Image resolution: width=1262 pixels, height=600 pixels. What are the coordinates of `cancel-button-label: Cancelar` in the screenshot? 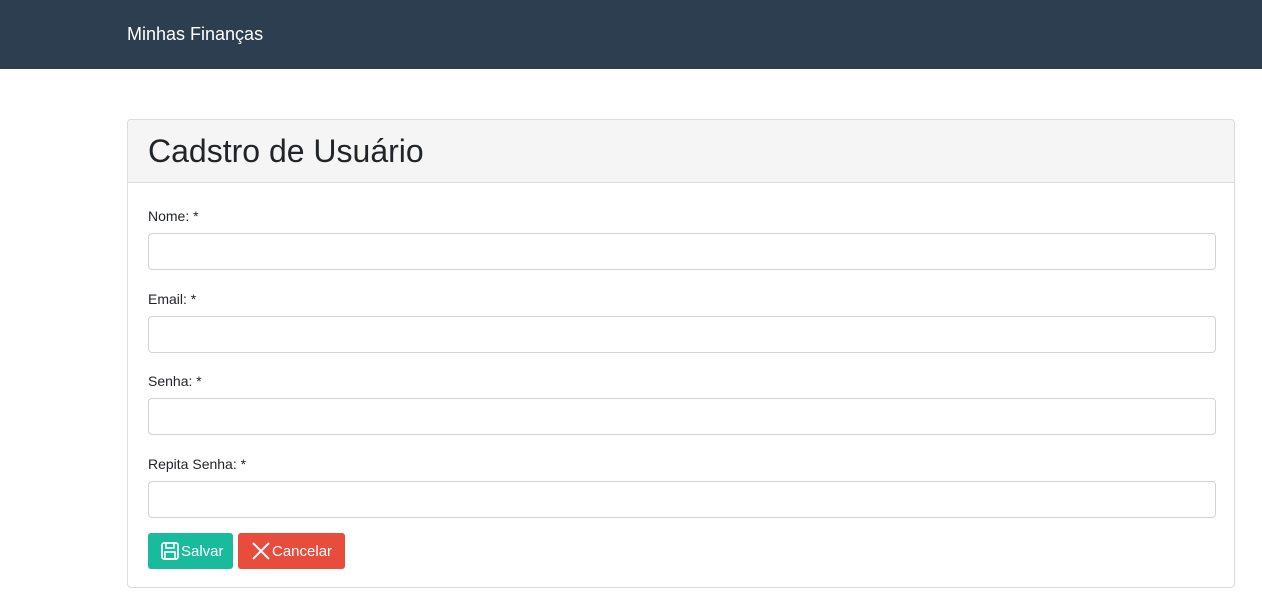 It's located at (302, 551).